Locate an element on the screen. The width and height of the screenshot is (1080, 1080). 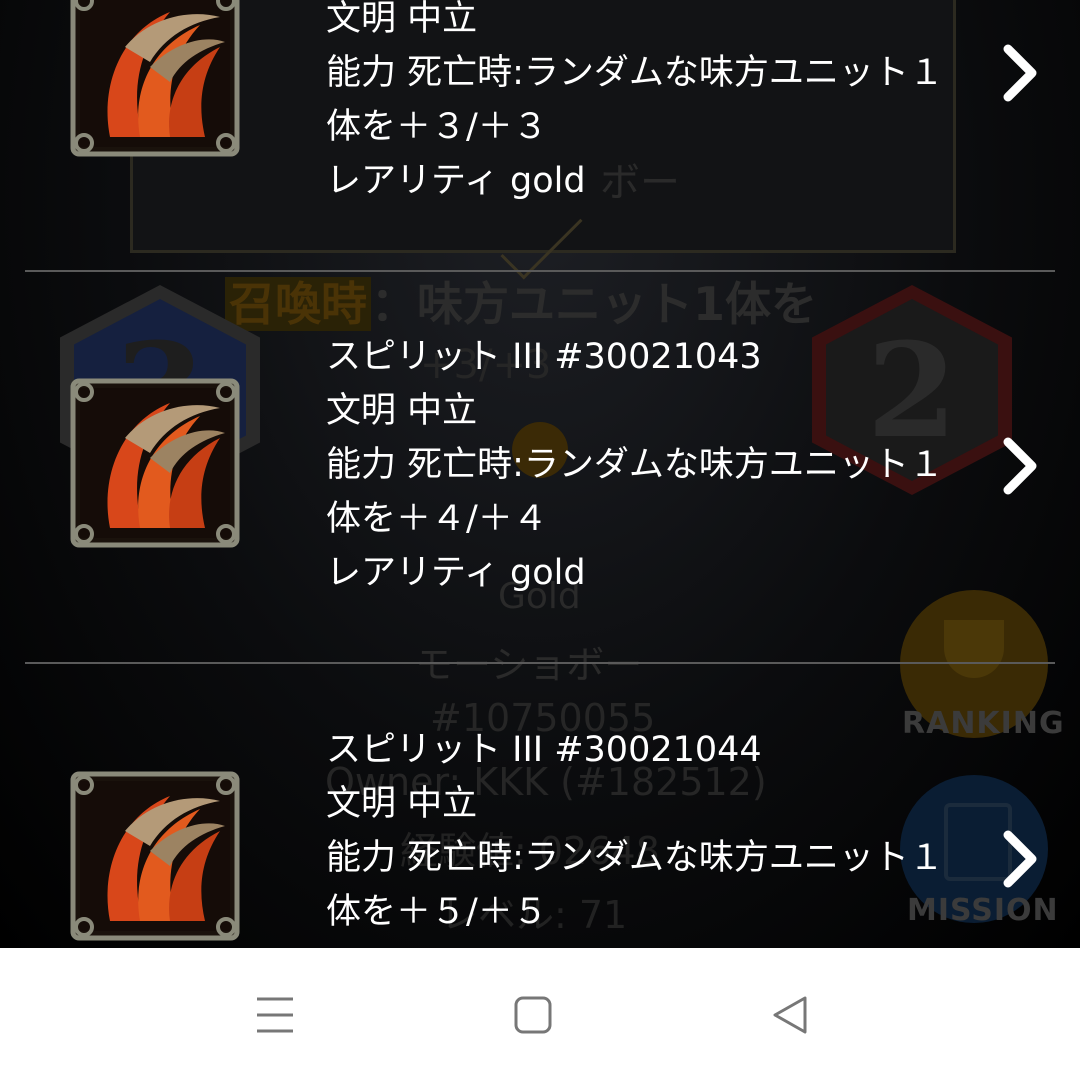
back-triangle-icon is located at coordinates (790, 1015).